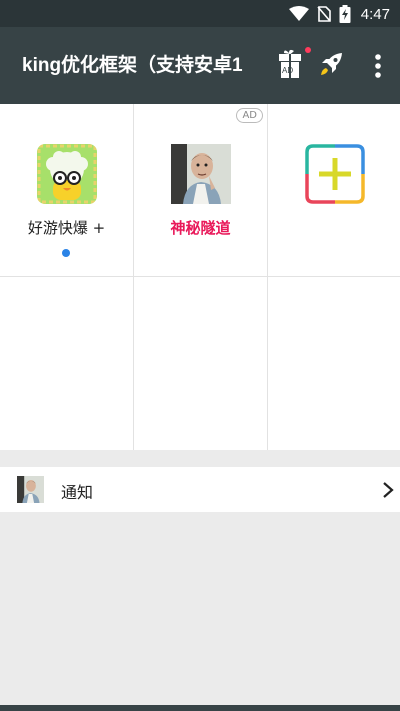  I want to click on notification-row: 通知, so click(200, 489).